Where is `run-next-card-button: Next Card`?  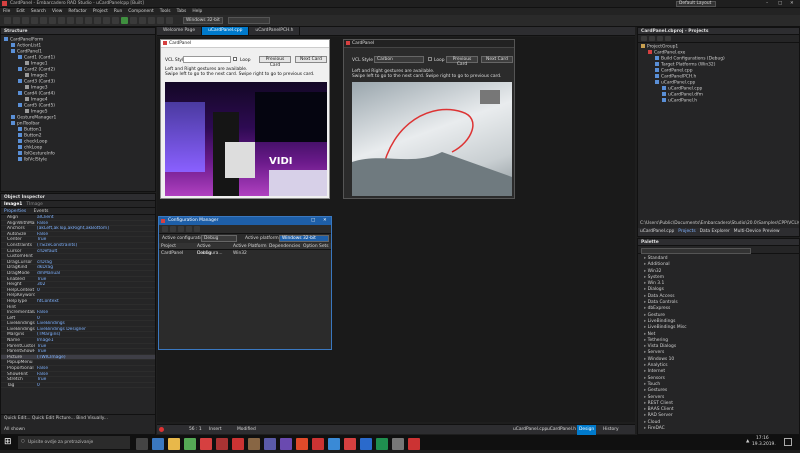
run-next-card-button: Next Card is located at coordinates (497, 59).